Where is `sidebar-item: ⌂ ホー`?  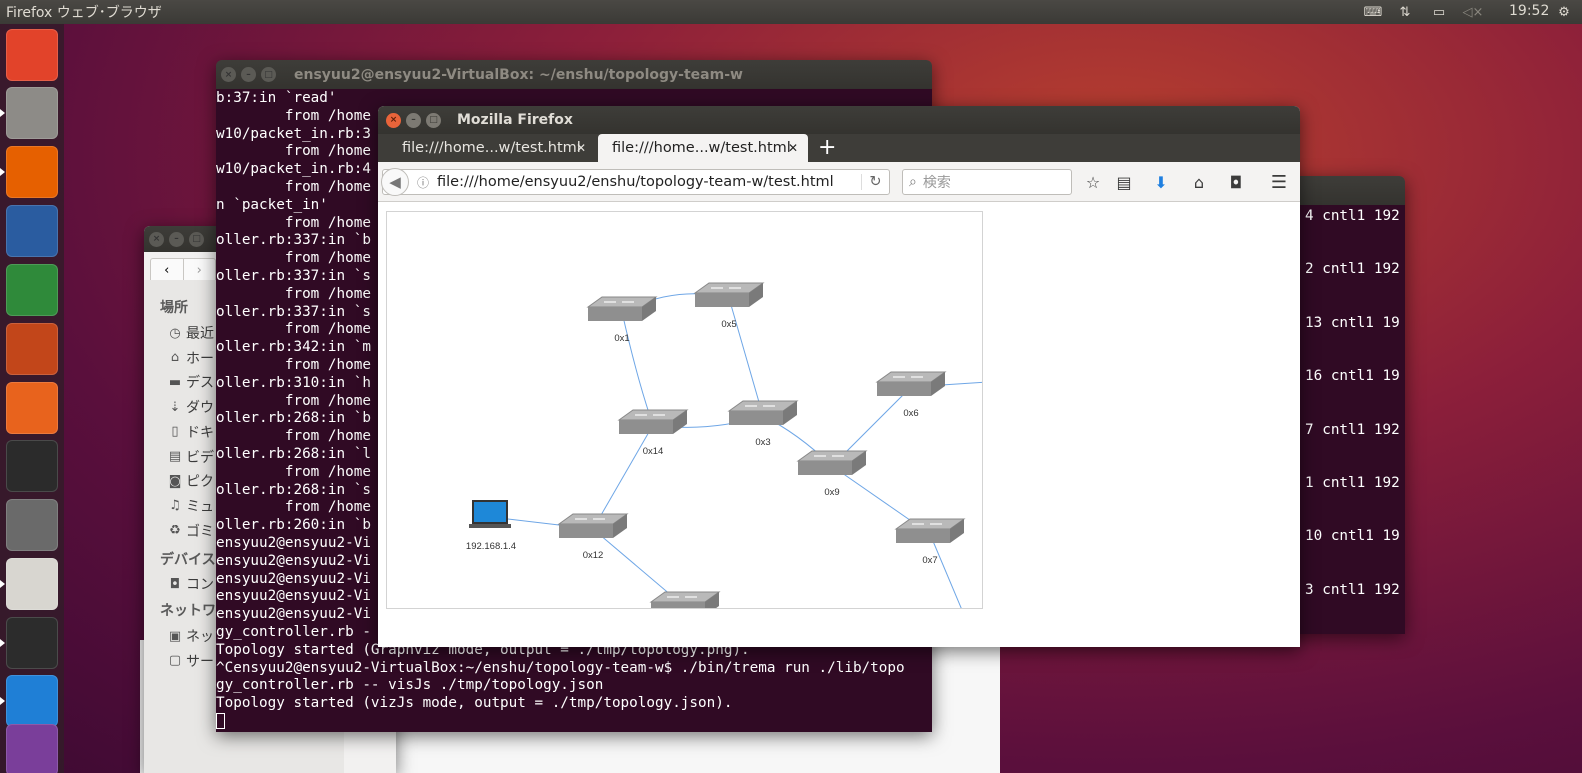
sidebar-item: ⌂ ホー is located at coordinates (191, 358).